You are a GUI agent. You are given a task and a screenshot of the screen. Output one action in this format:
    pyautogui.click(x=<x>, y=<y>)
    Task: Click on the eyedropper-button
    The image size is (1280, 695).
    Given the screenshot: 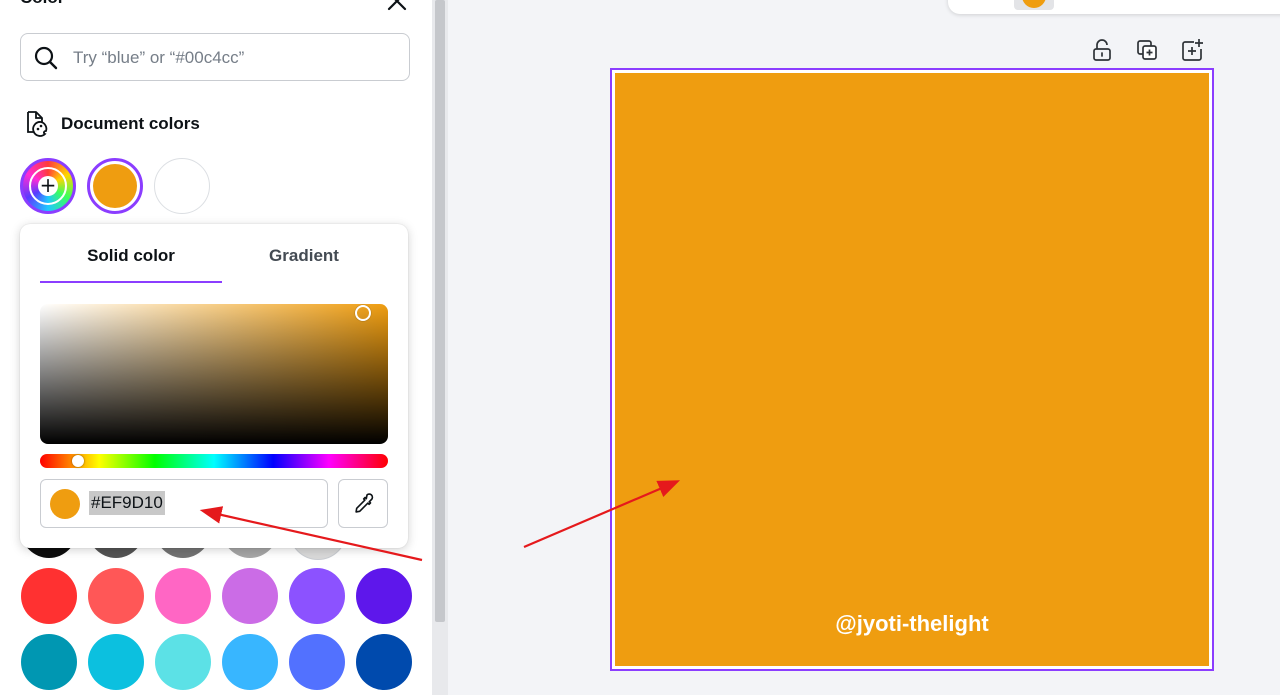 What is the action you would take?
    pyautogui.click(x=363, y=503)
    